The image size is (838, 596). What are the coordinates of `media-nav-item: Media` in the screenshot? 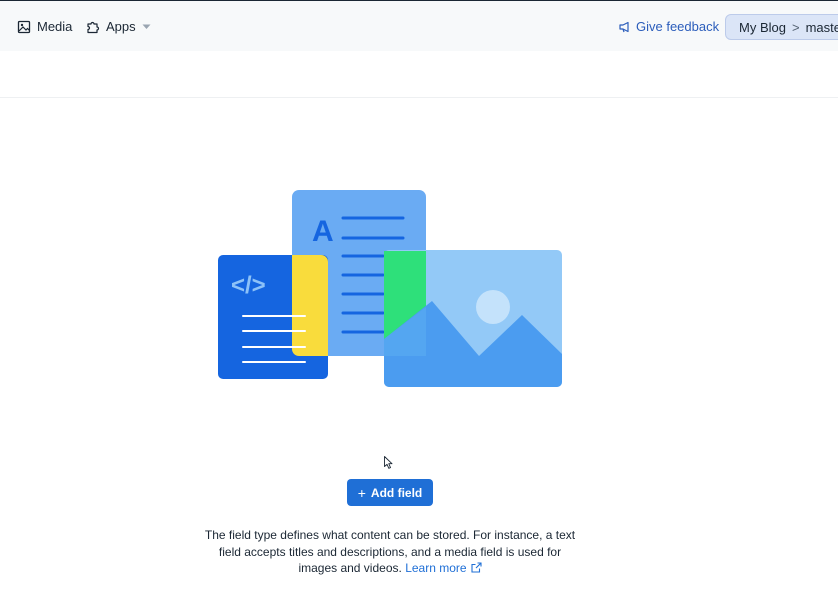 It's located at (44, 26).